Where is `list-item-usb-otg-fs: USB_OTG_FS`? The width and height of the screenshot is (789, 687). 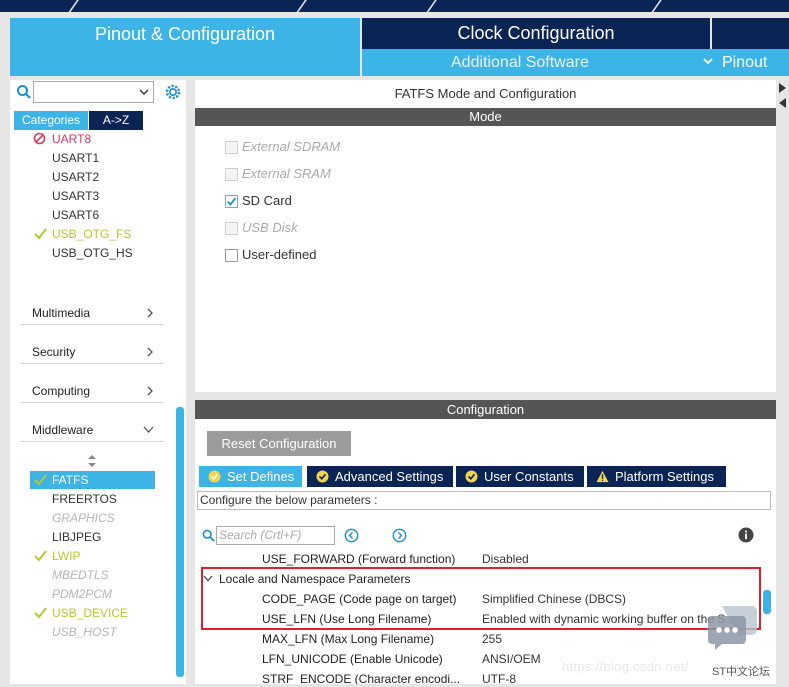
list-item-usb-otg-fs: USB_OTG_FS is located at coordinates (91, 234).